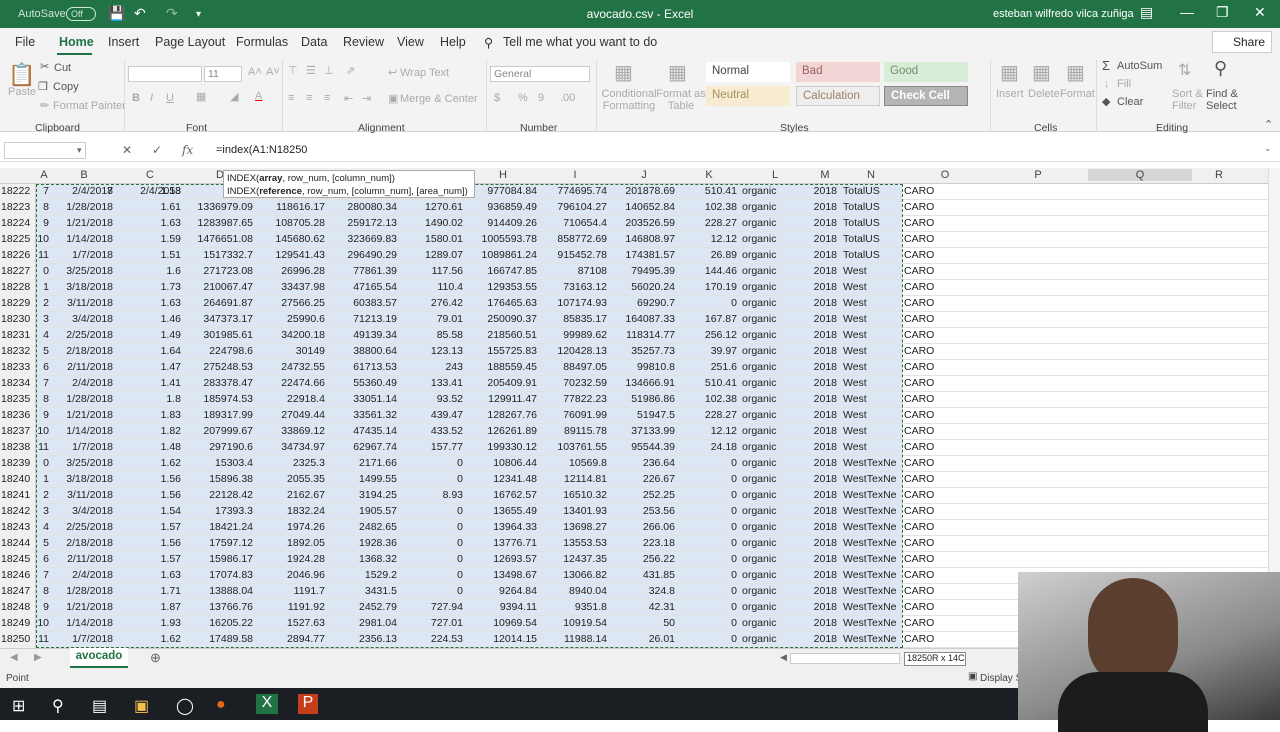 The image size is (1280, 732). What do you see at coordinates (155, 658) in the screenshot?
I see `new-sheet-icon: ⊕` at bounding box center [155, 658].